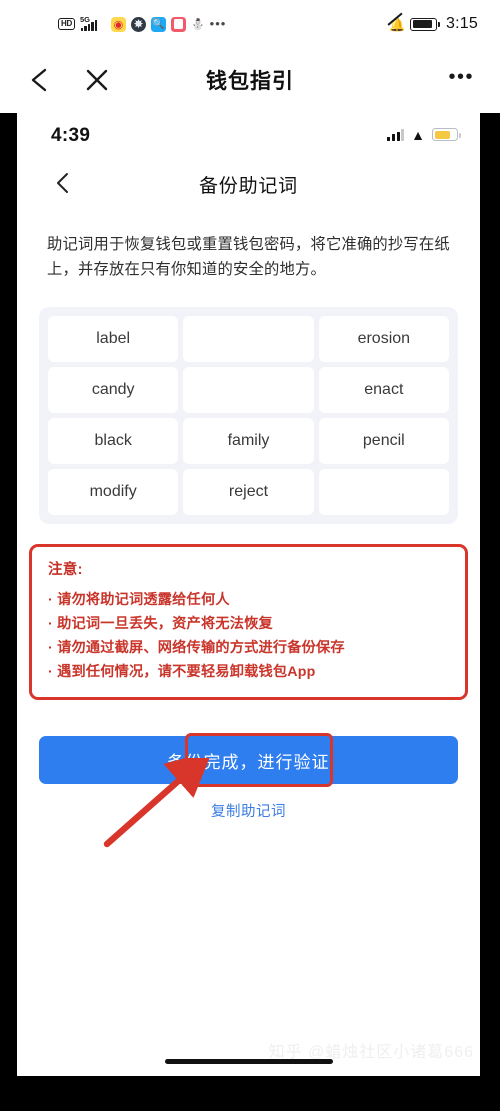  What do you see at coordinates (71, 135) in the screenshot?
I see `inner-clock: 4:39` at bounding box center [71, 135].